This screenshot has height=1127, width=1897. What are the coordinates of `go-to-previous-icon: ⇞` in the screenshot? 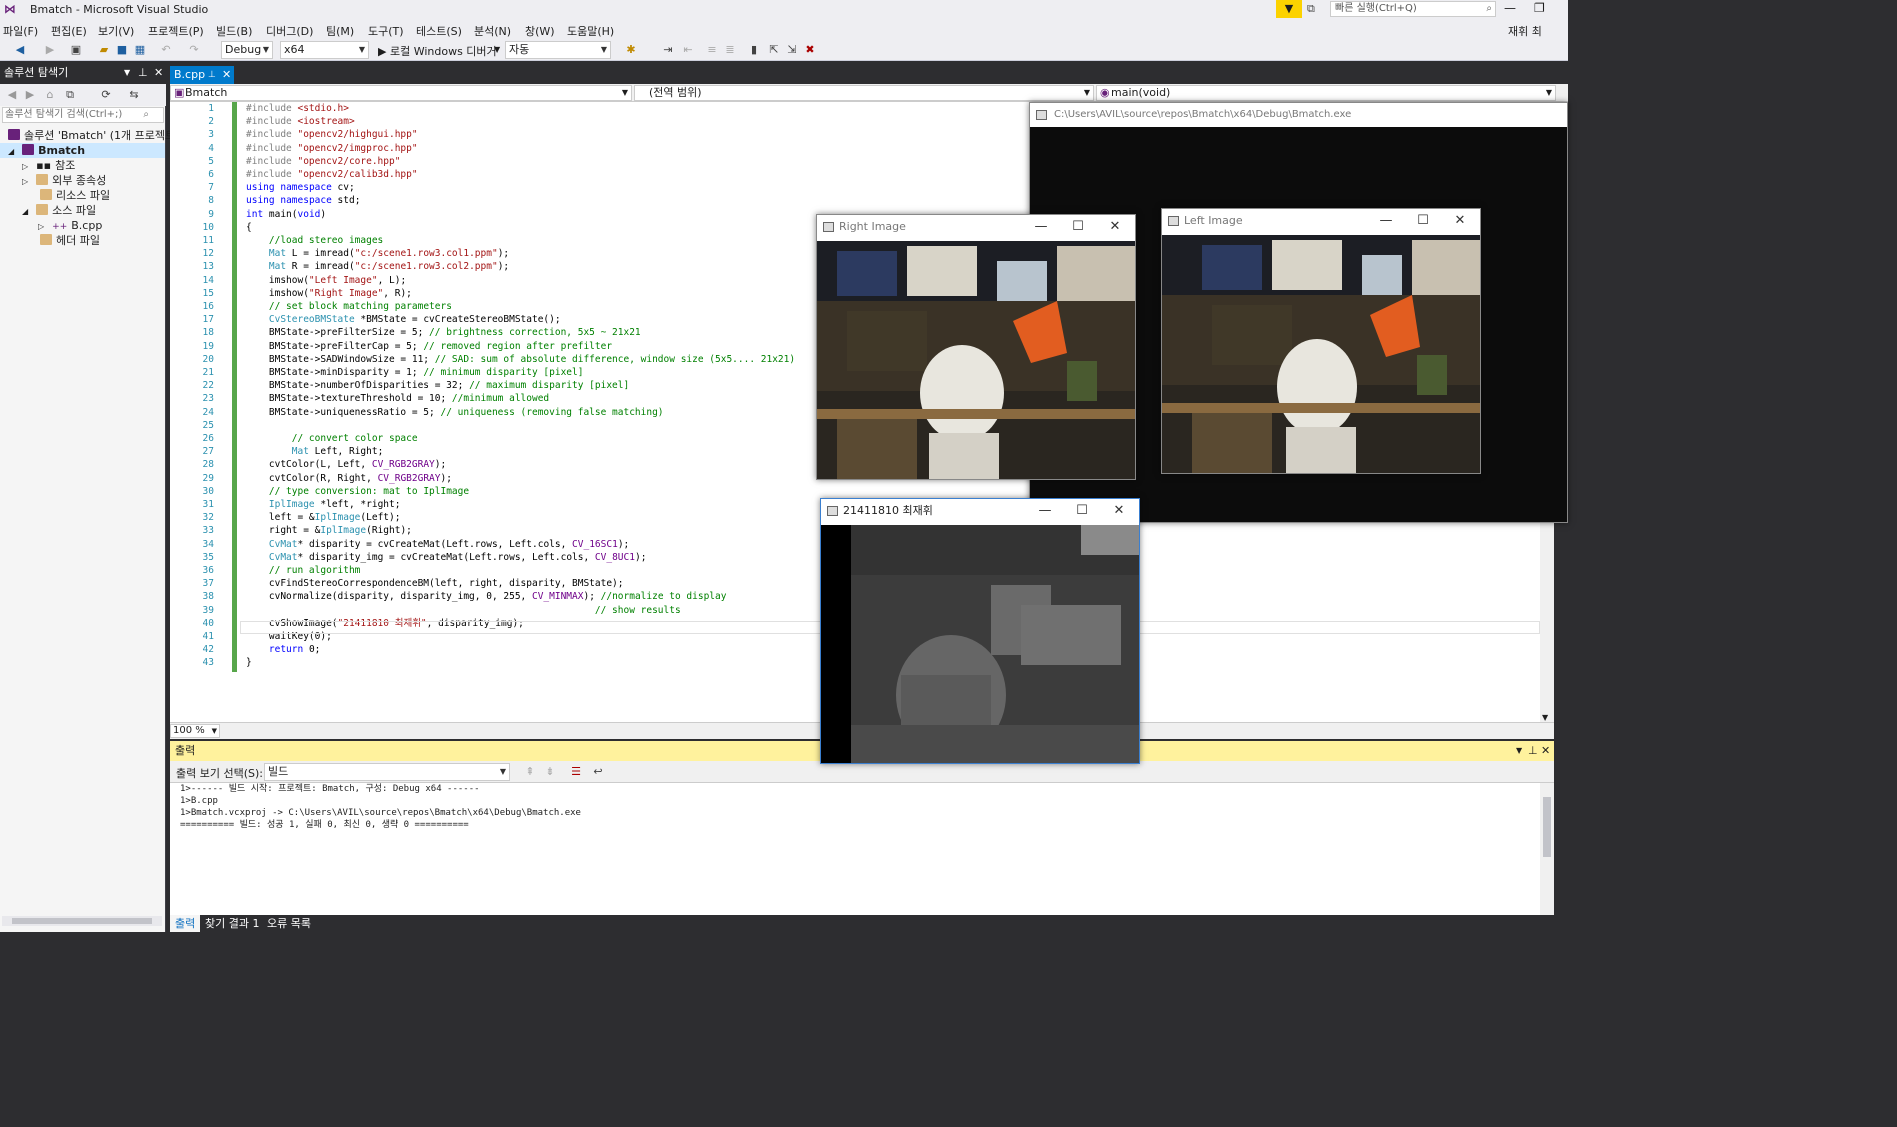 It's located at (530, 772).